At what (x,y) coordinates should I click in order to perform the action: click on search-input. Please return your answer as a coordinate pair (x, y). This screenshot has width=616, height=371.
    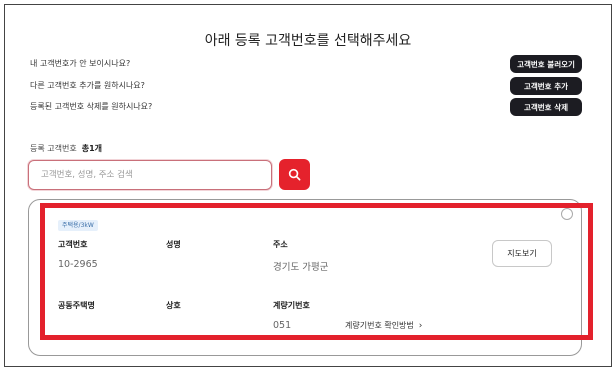
    Looking at the image, I should click on (150, 175).